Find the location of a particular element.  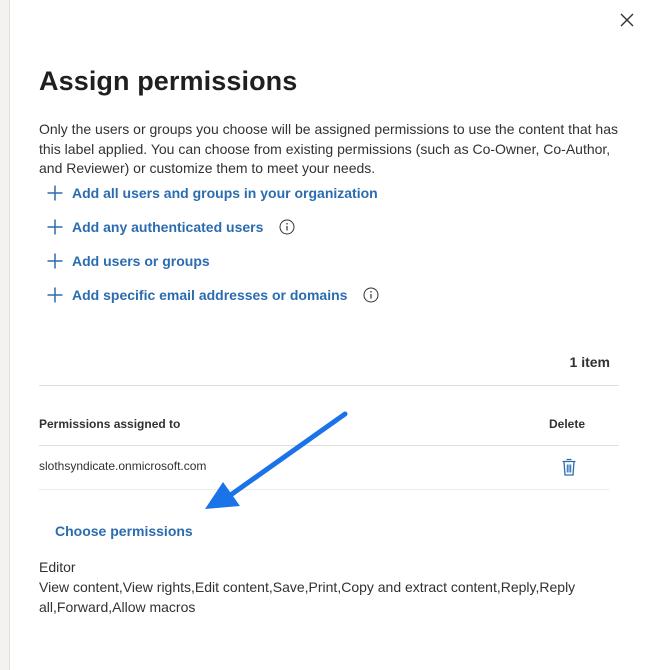

column-header-assigned-to: Permissions assigned to is located at coordinates (110, 424).